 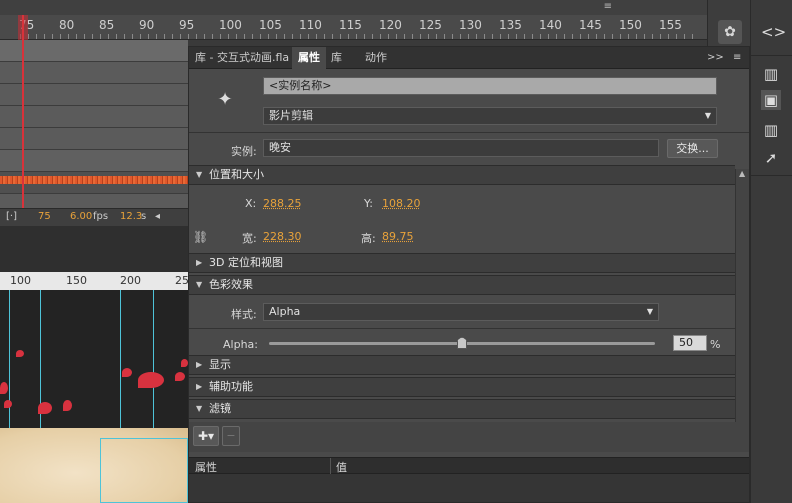 What do you see at coordinates (462, 285) in the screenshot?
I see `section-color-effect: ▼ 色彩效果` at bounding box center [462, 285].